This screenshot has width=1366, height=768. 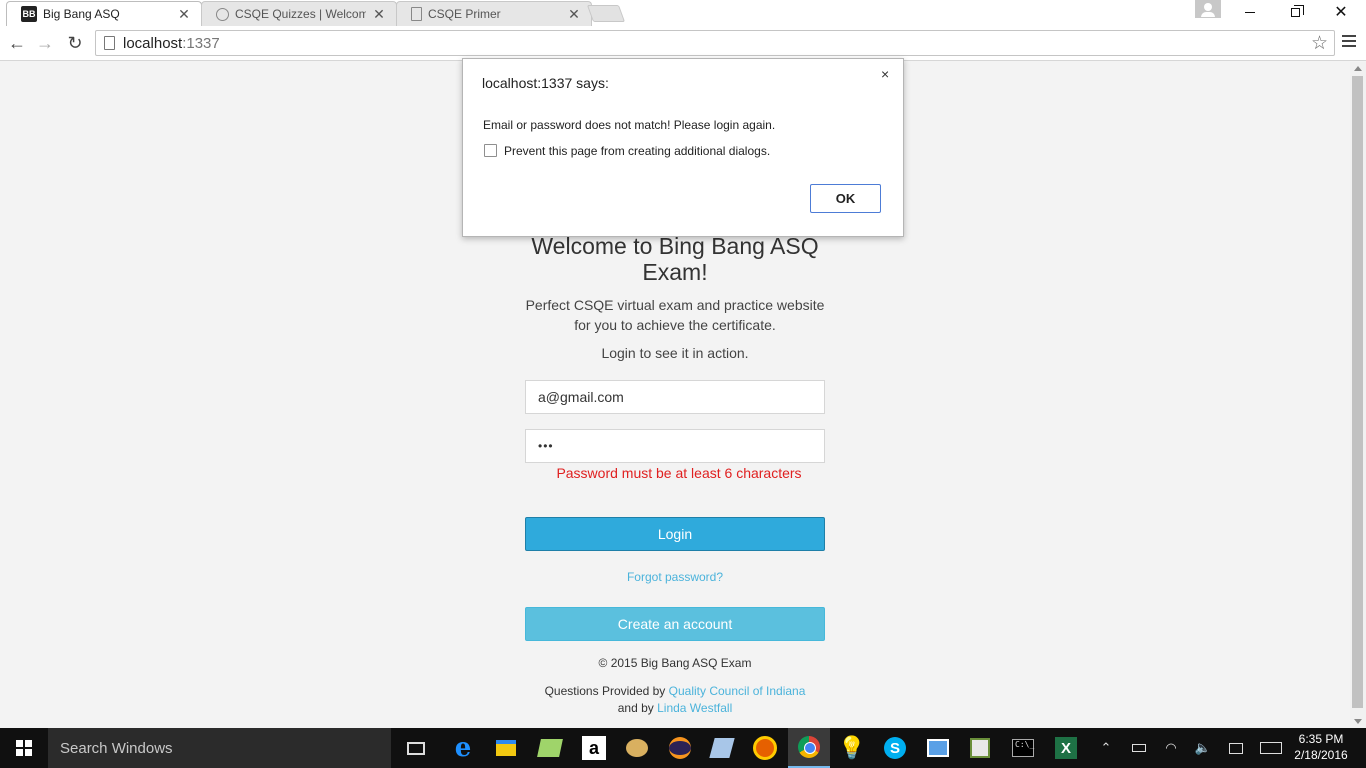 What do you see at coordinates (201, 43) in the screenshot?
I see `url-port: :1337` at bounding box center [201, 43].